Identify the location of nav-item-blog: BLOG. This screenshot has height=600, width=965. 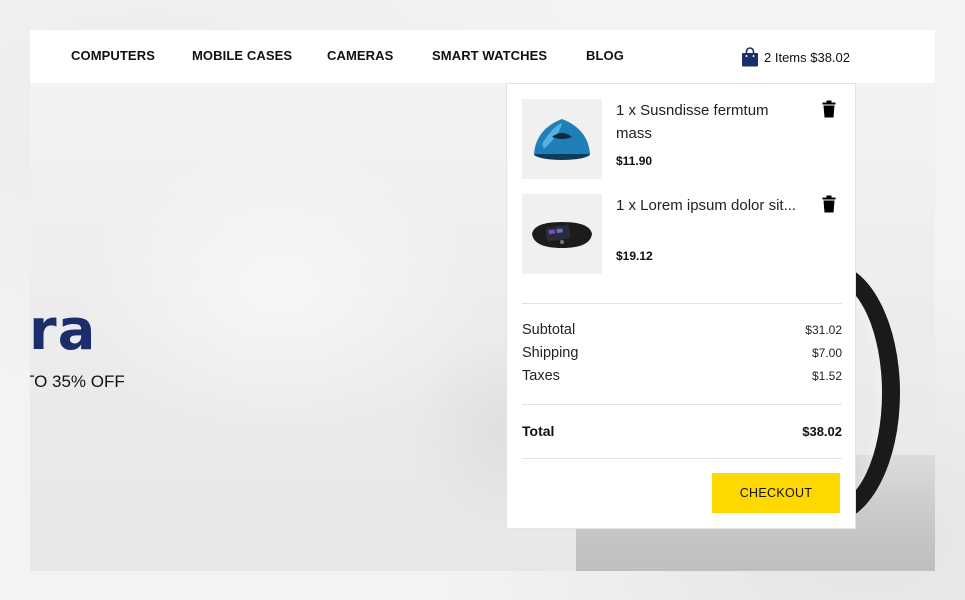
(605, 55).